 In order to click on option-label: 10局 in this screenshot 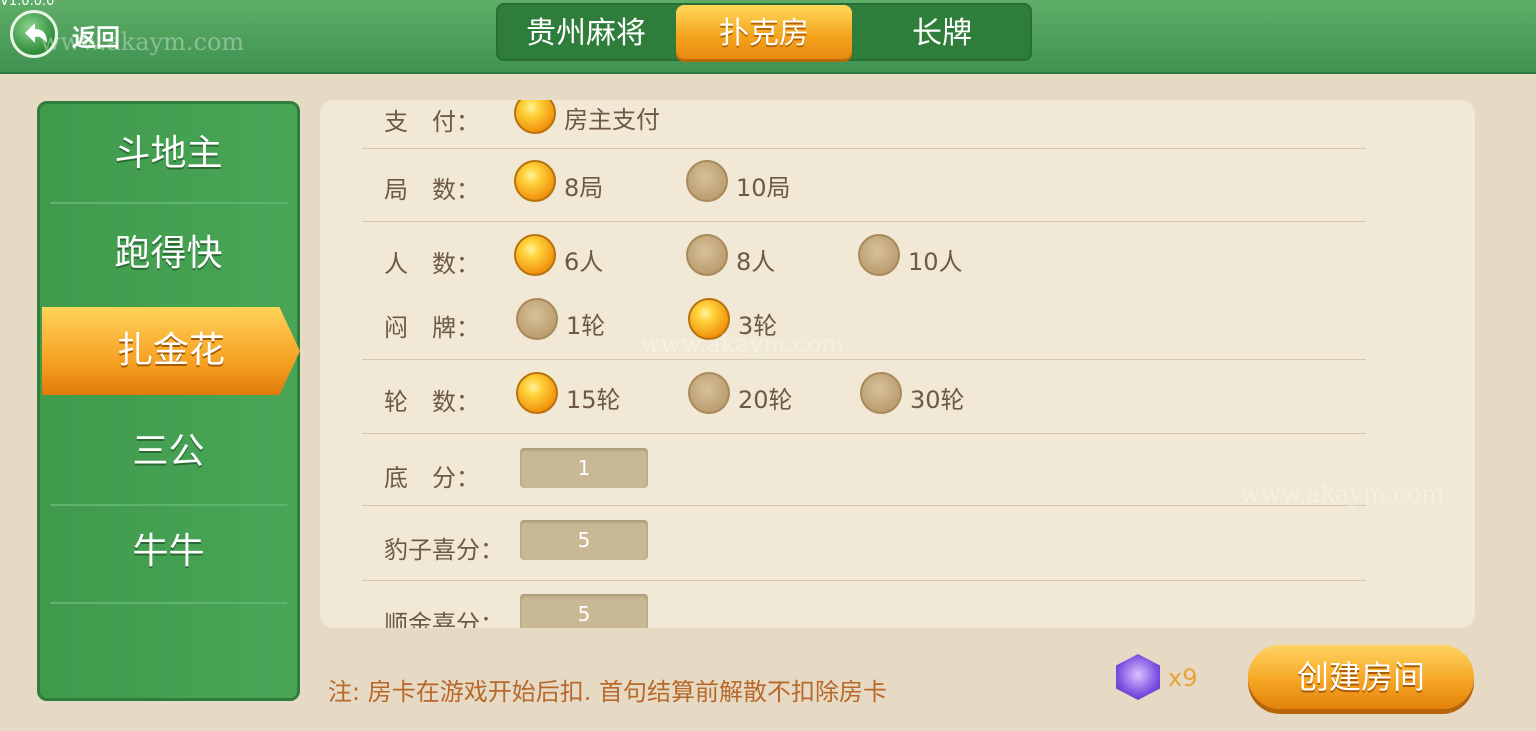, I will do `click(763, 188)`.